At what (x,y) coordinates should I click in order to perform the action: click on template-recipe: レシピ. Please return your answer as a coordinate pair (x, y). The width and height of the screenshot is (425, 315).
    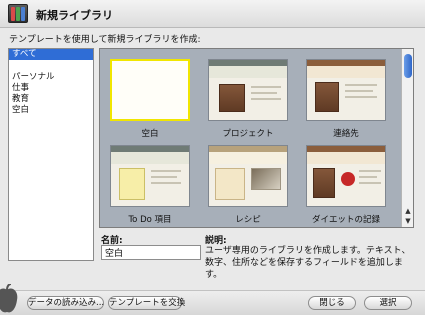
    Looking at the image, I should click on (248, 185).